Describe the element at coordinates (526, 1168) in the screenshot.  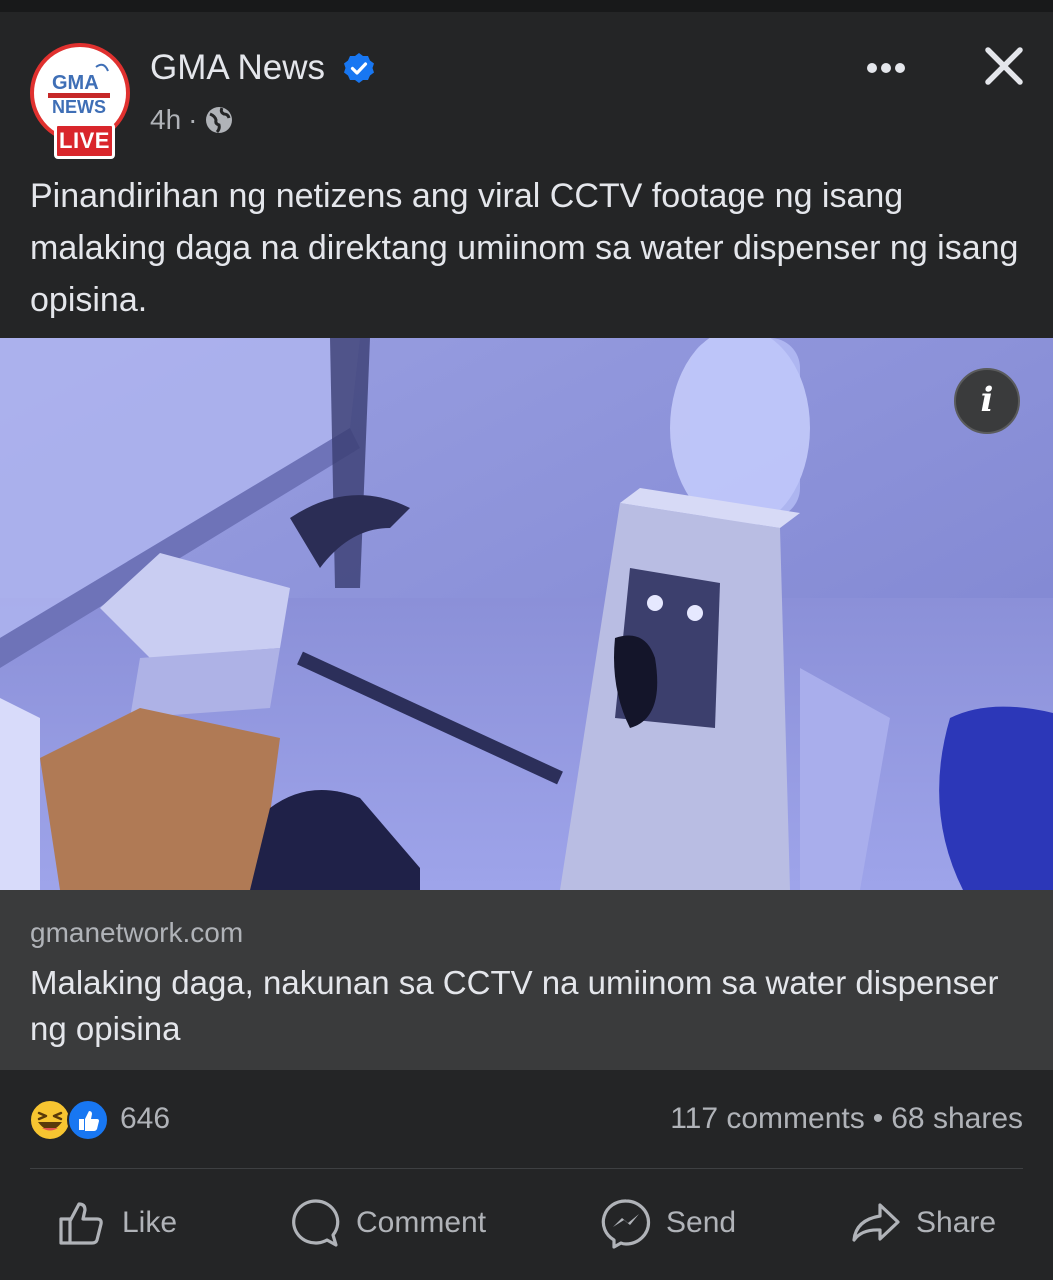
I see `divider` at that location.